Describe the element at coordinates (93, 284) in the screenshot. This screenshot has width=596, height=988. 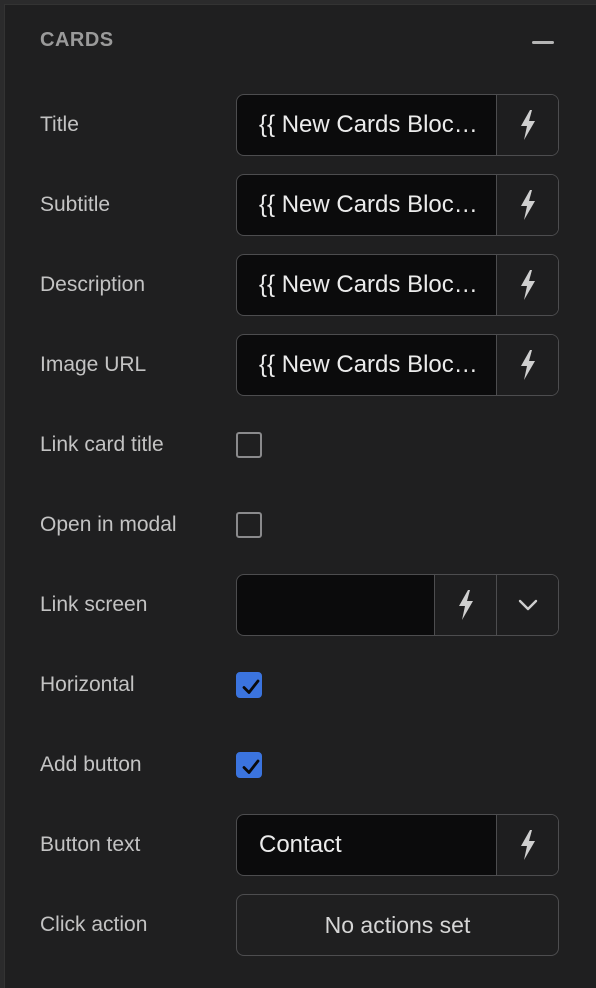
I see `description-label: Description` at that location.